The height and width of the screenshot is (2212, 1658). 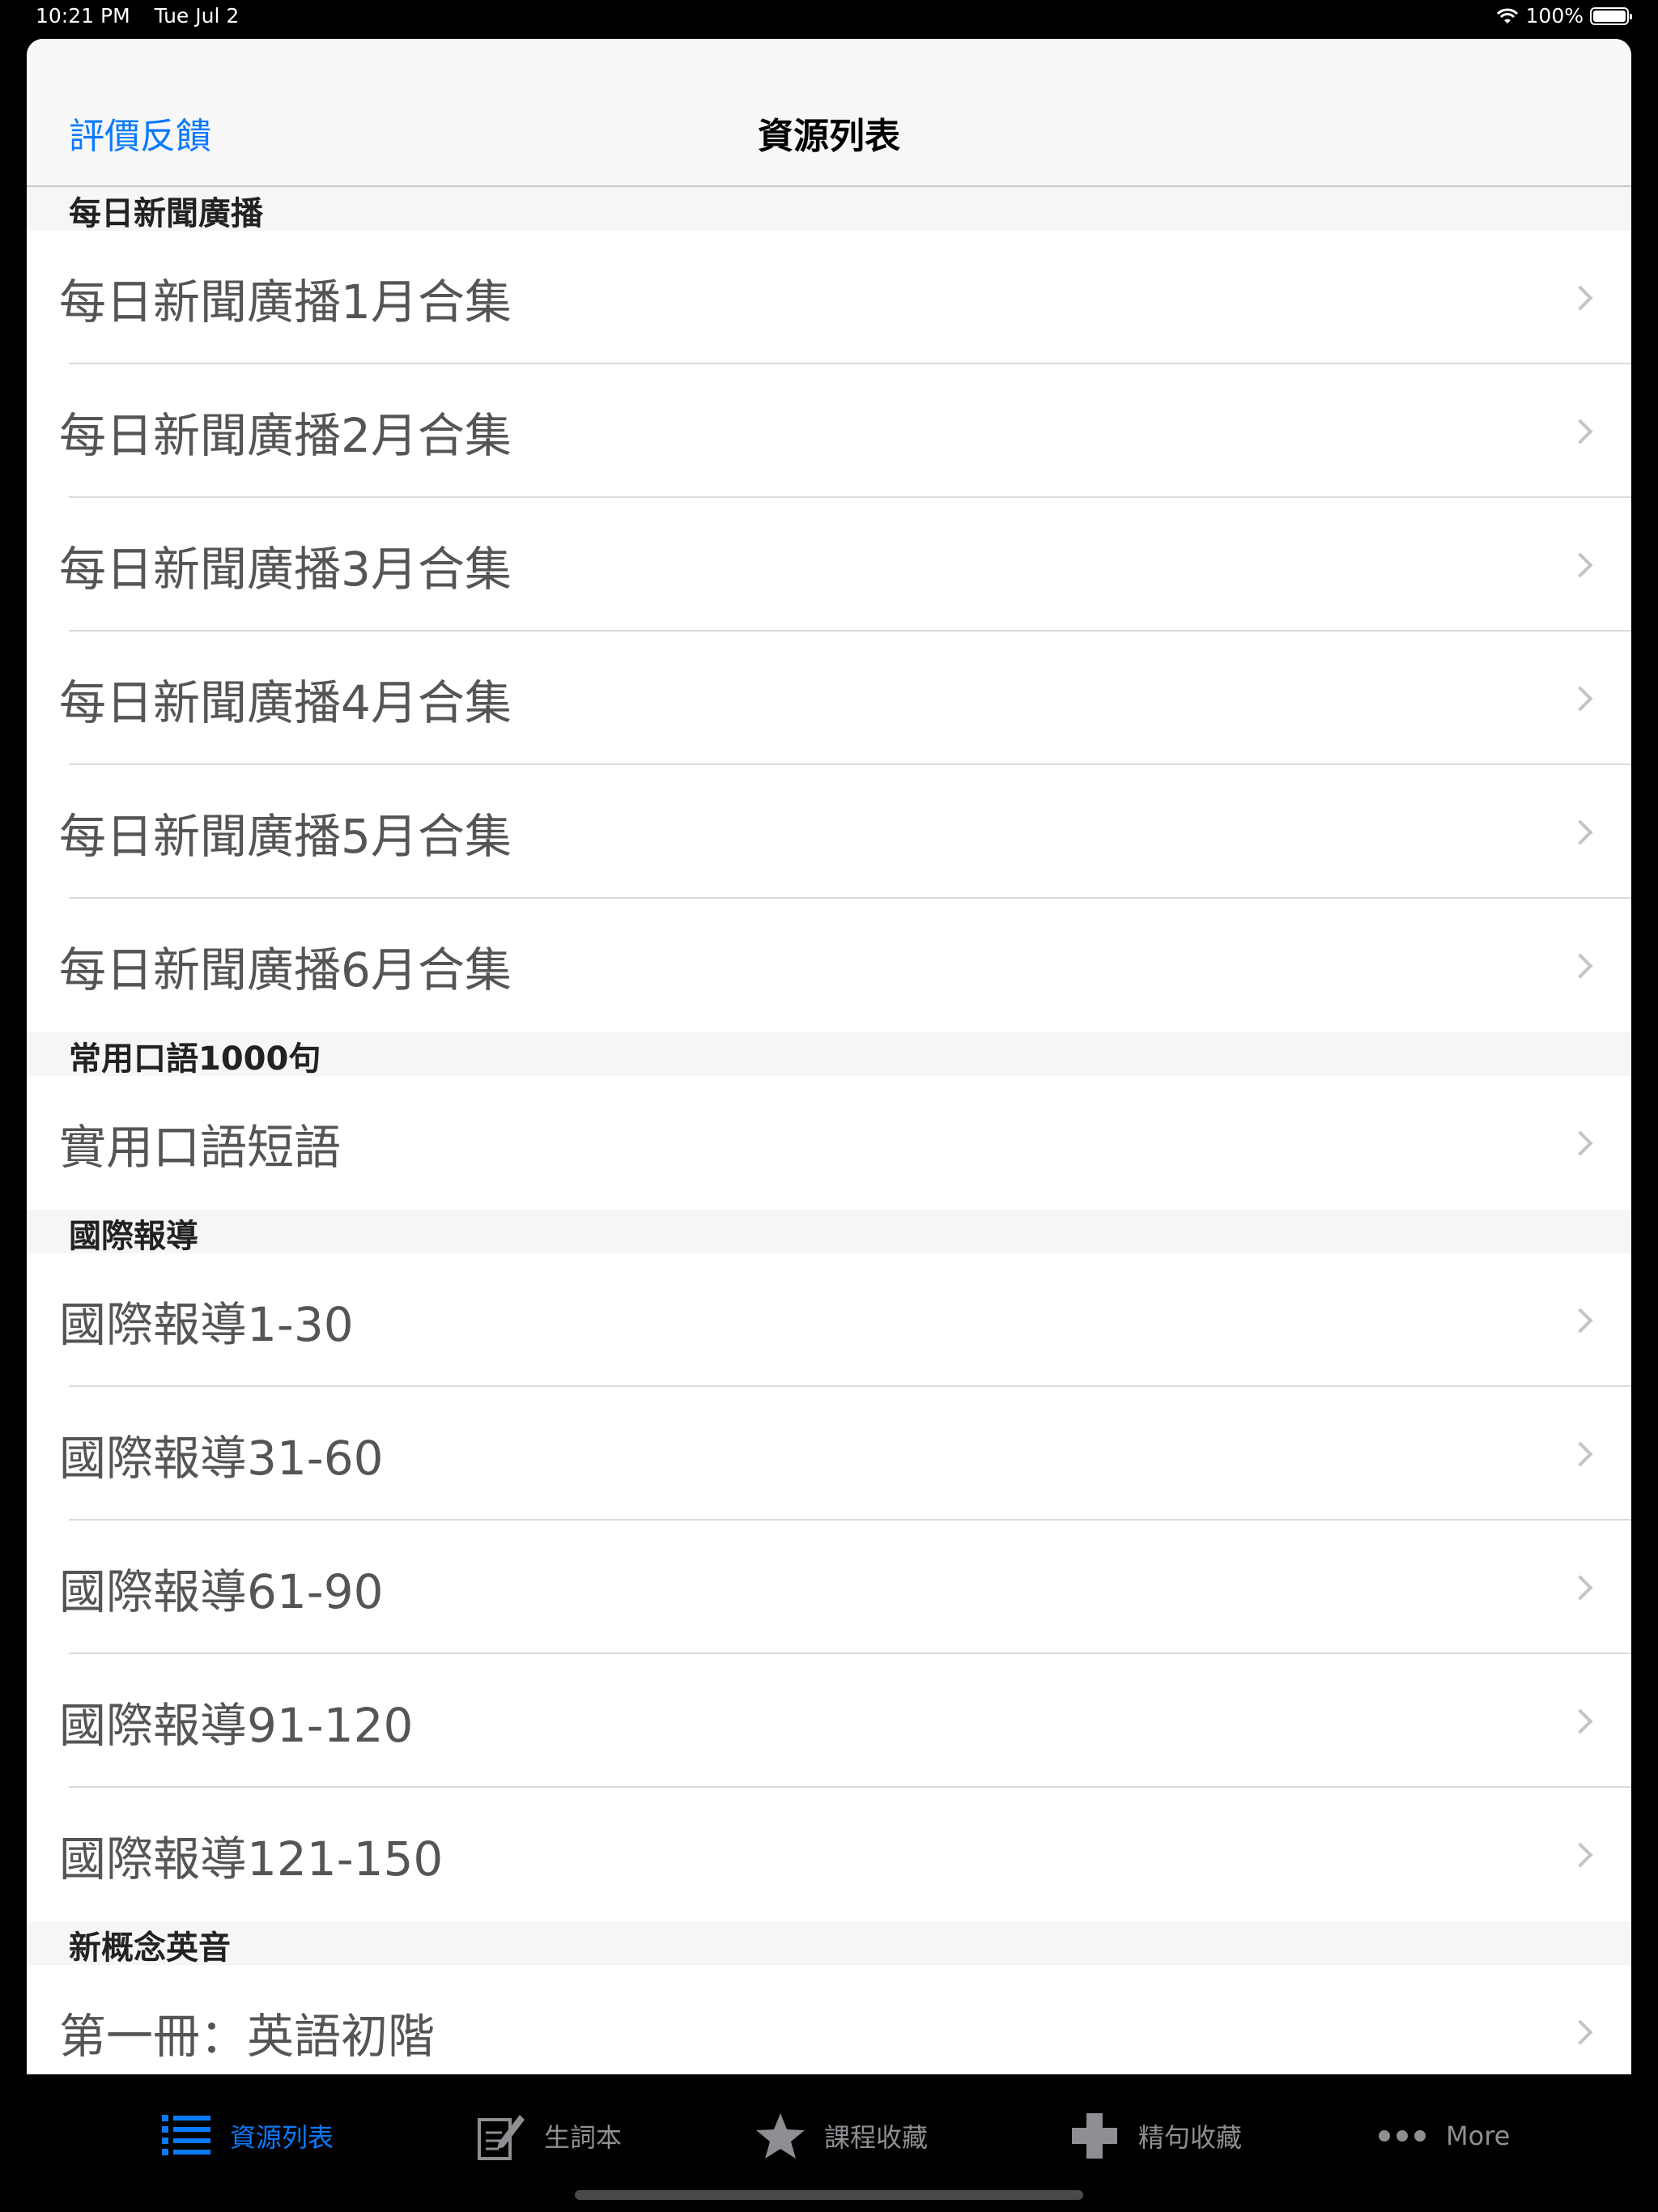 What do you see at coordinates (285, 435) in the screenshot?
I see `list-item-label: 每日新聞廣播2月合集` at bounding box center [285, 435].